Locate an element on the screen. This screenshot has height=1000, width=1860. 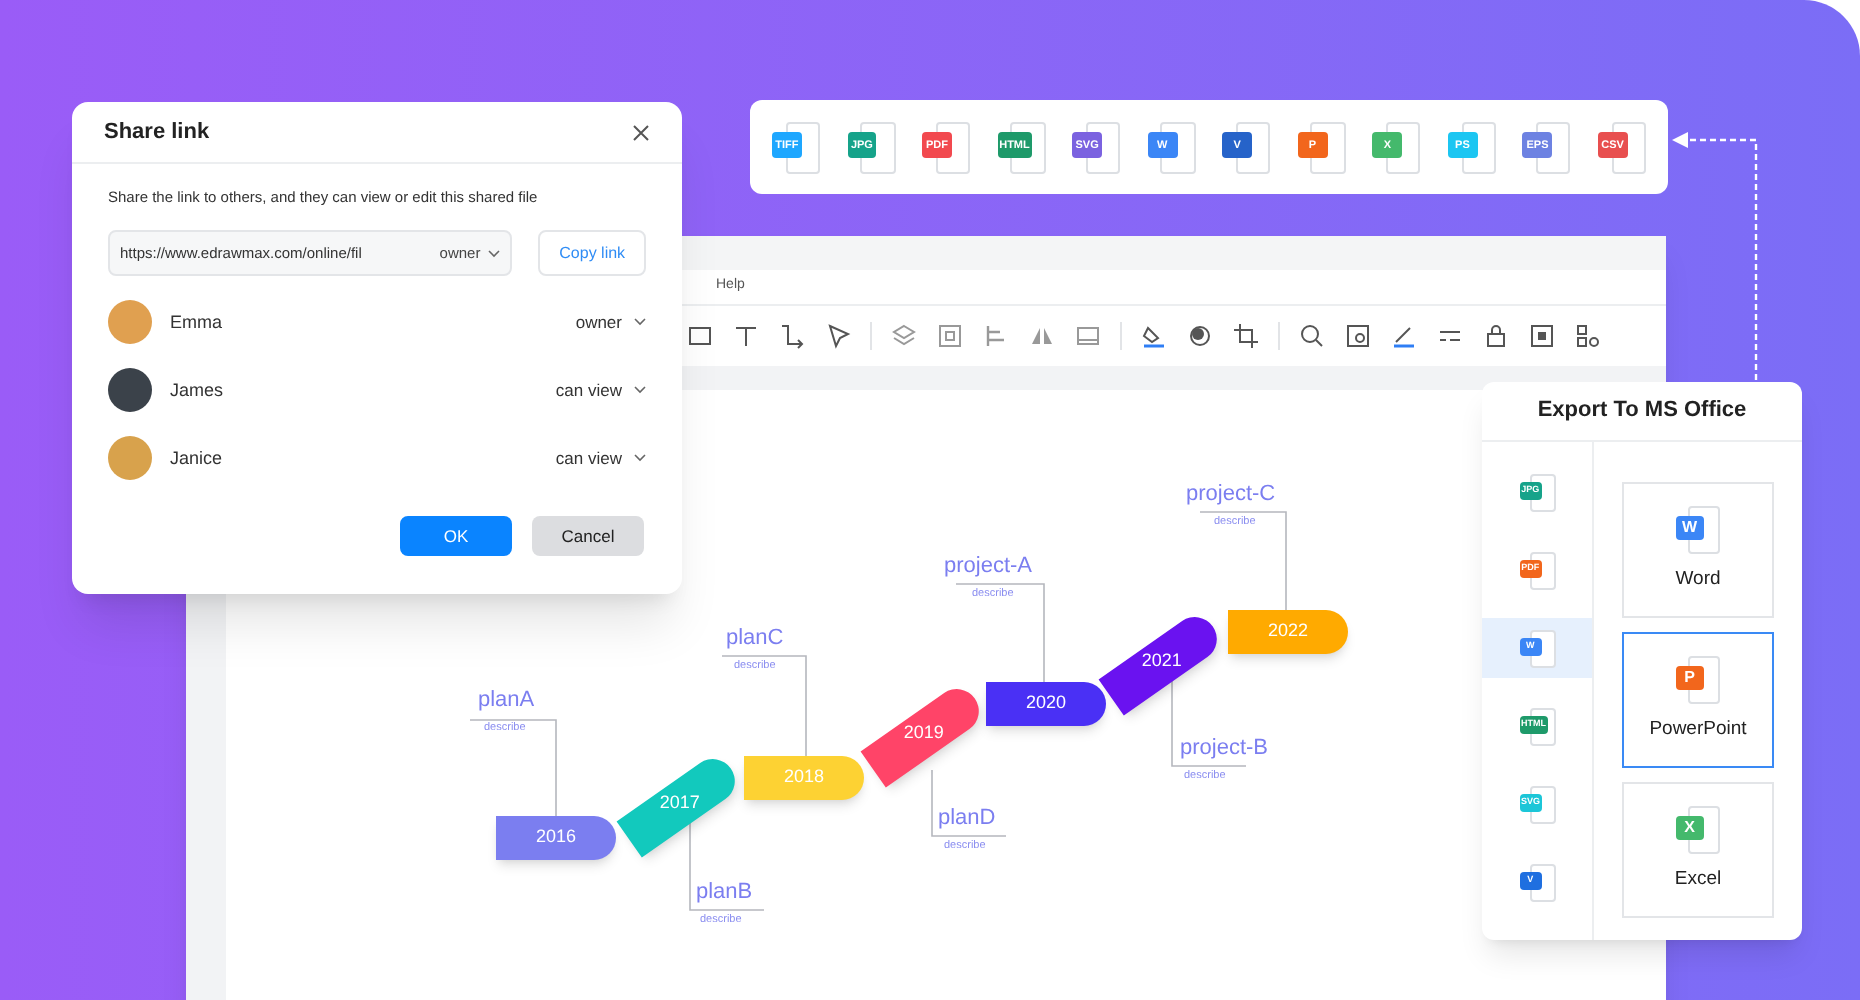
align-icon is located at coordinates (996, 336).